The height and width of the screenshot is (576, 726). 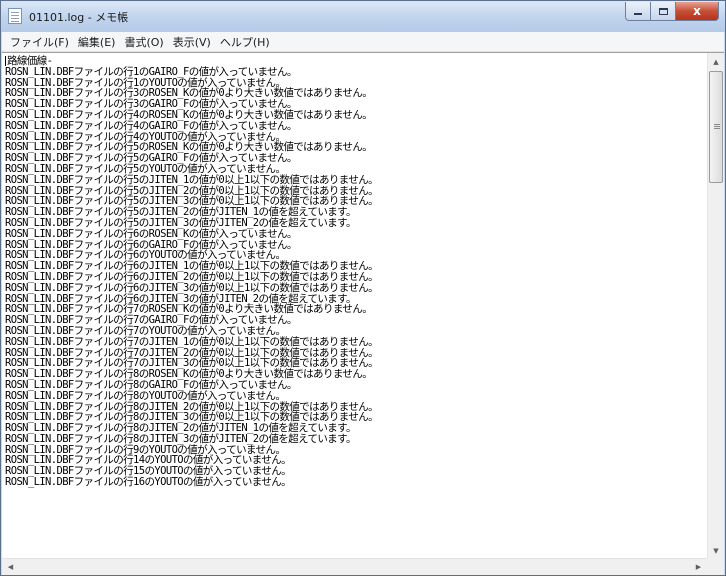 I want to click on menu-help: ヘルプ(H), so click(x=245, y=42).